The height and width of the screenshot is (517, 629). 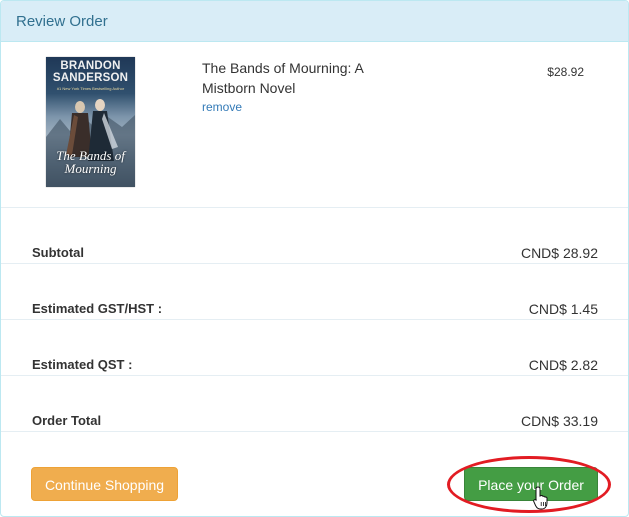 I want to click on panel-heading: Review Order, so click(x=314, y=21).